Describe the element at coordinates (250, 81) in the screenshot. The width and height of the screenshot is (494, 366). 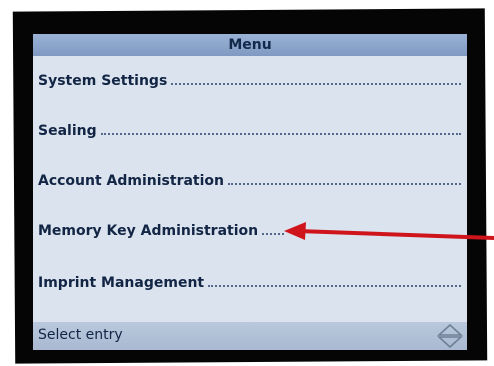
I see `menu-item-system-settings: System Settings` at that location.